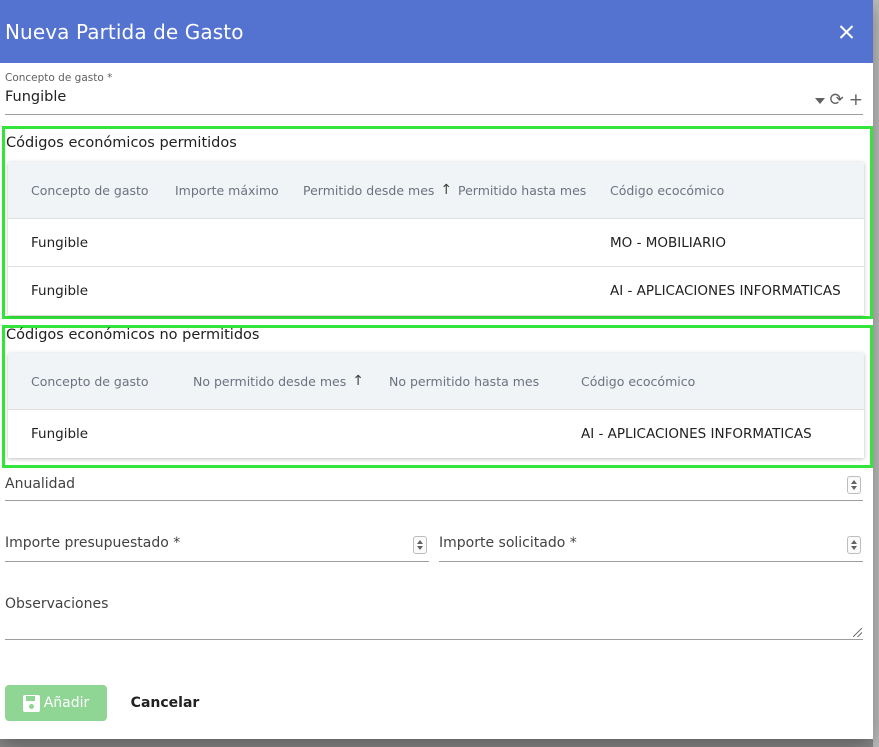 The width and height of the screenshot is (879, 747). I want to click on column-header-label: No permitido desde mes, so click(270, 381).